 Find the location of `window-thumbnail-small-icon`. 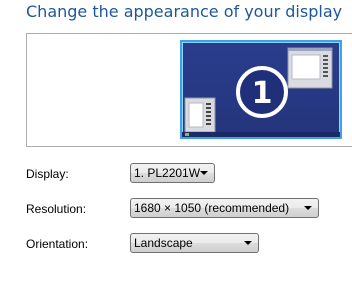

window-thumbnail-small-icon is located at coordinates (200, 115).